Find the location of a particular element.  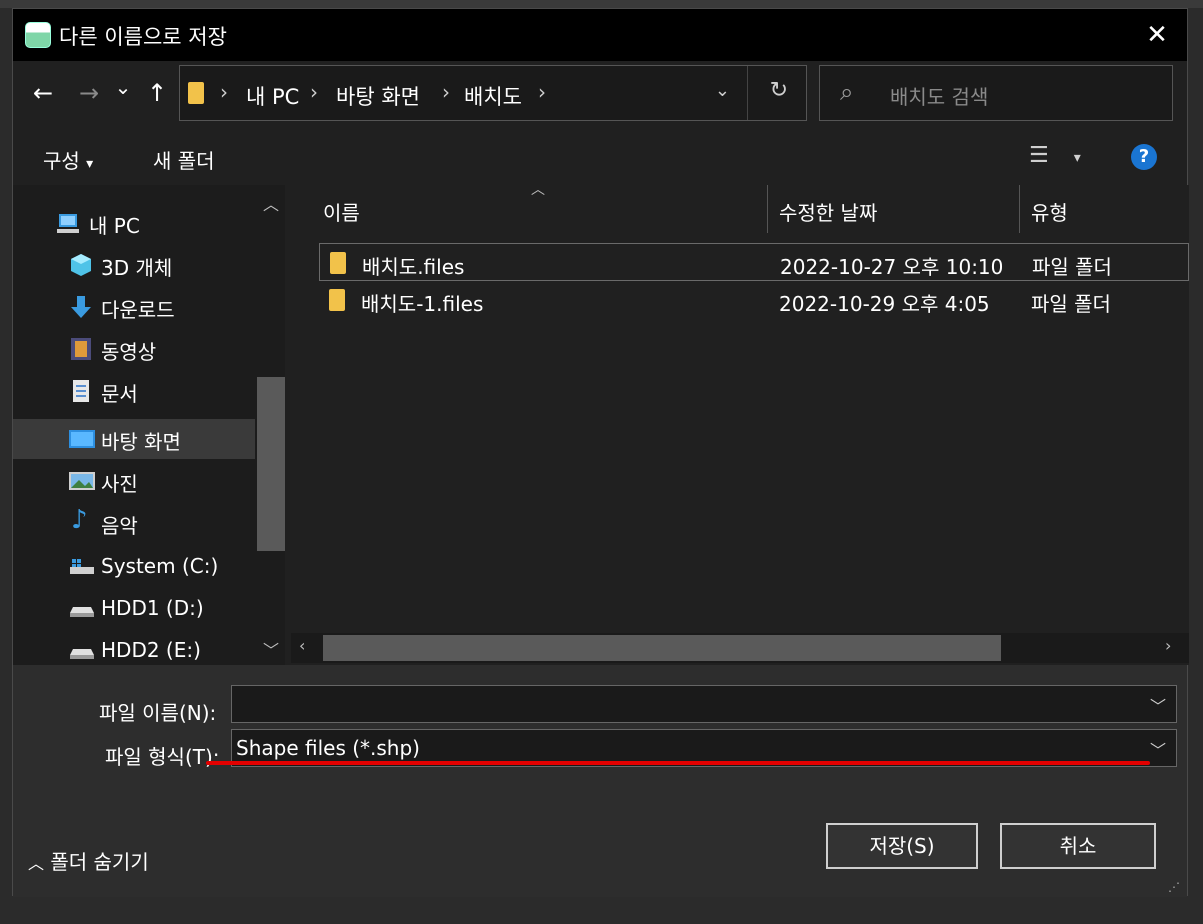

close-button: ✕ is located at coordinates (1157, 35).